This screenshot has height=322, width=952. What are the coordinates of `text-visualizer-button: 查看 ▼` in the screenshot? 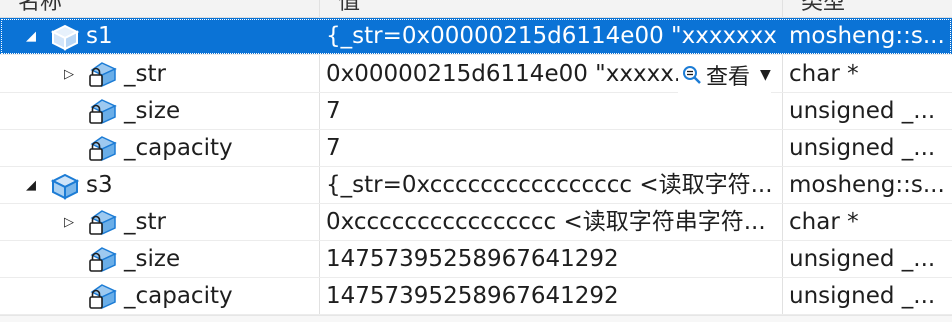 It's located at (724, 74).